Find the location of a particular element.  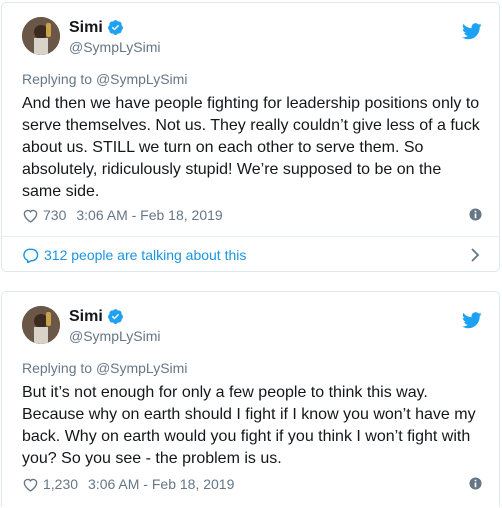

speech-bubble-icon is located at coordinates (31, 255).